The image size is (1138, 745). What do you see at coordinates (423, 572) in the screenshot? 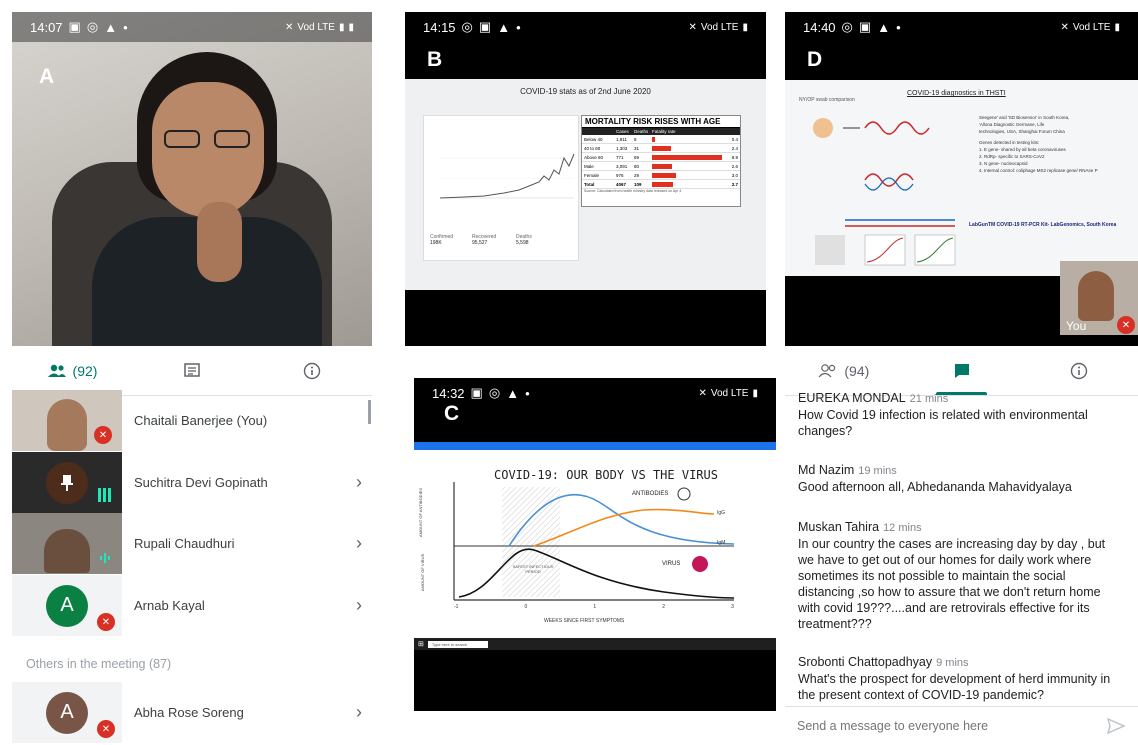
I see `y-axis-bottom: AMOUNT OF VIRUS` at bounding box center [423, 572].